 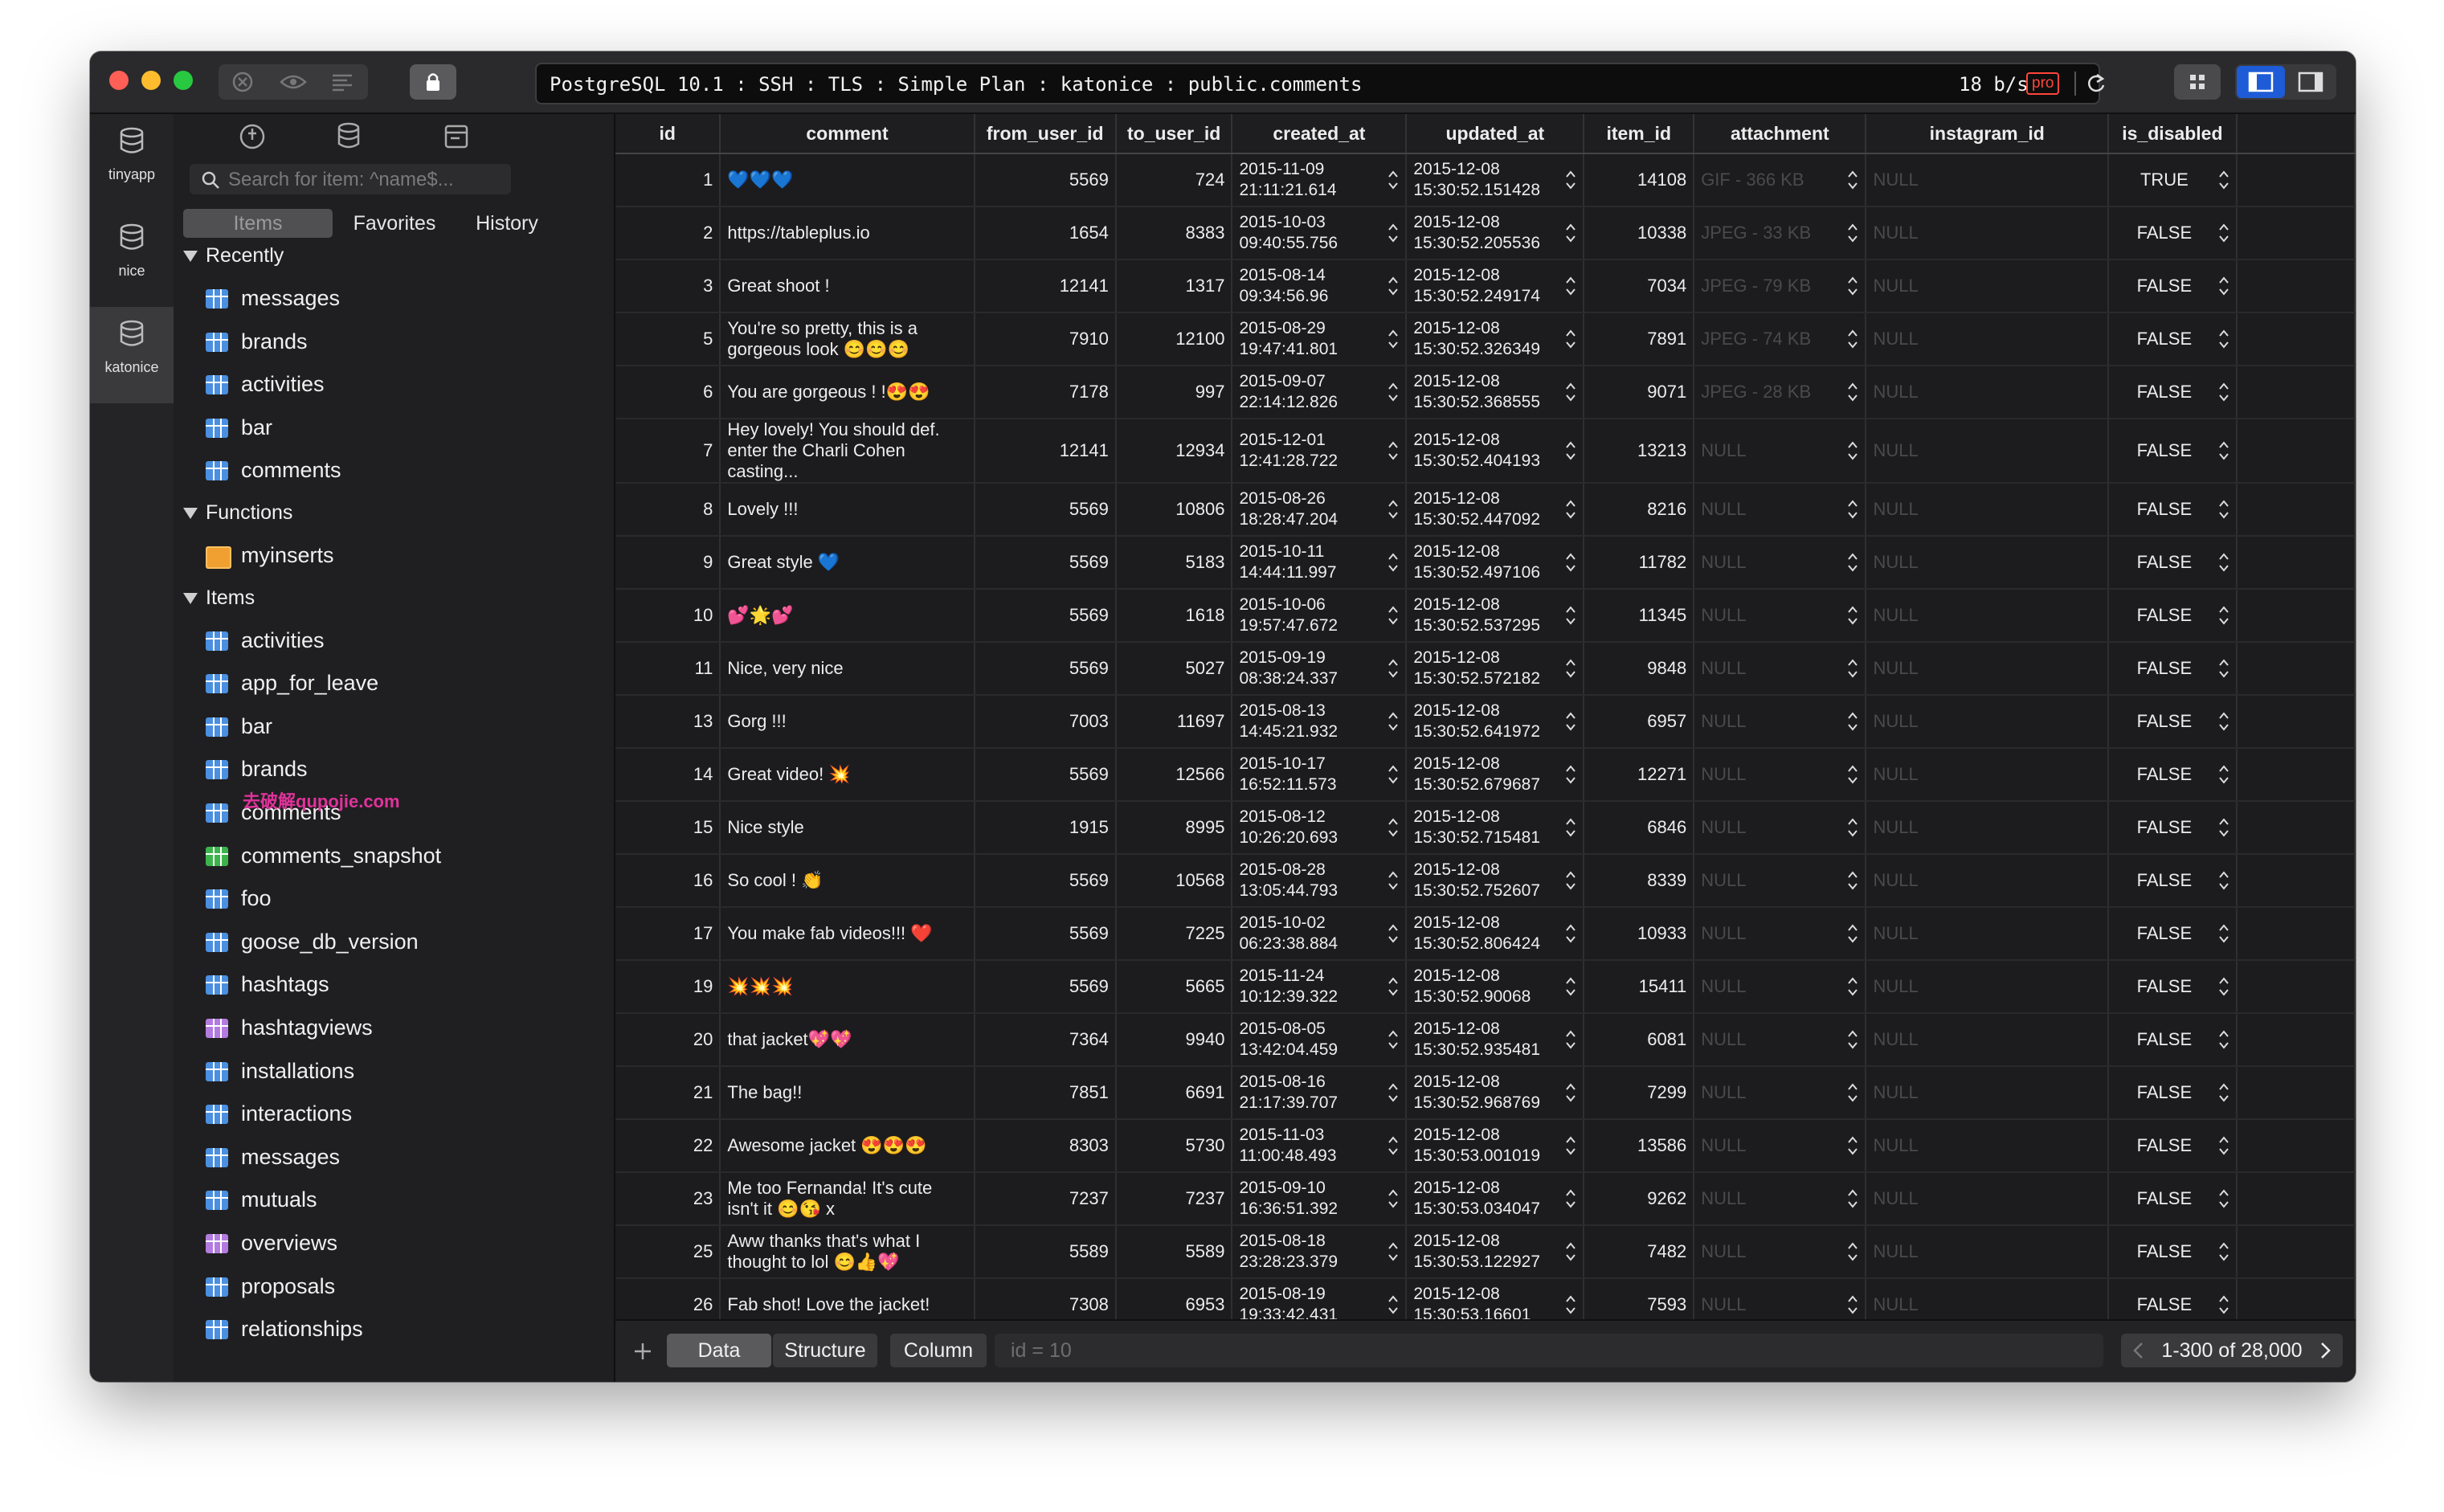 I want to click on cell-comment: Great video! 💥, so click(x=848, y=775).